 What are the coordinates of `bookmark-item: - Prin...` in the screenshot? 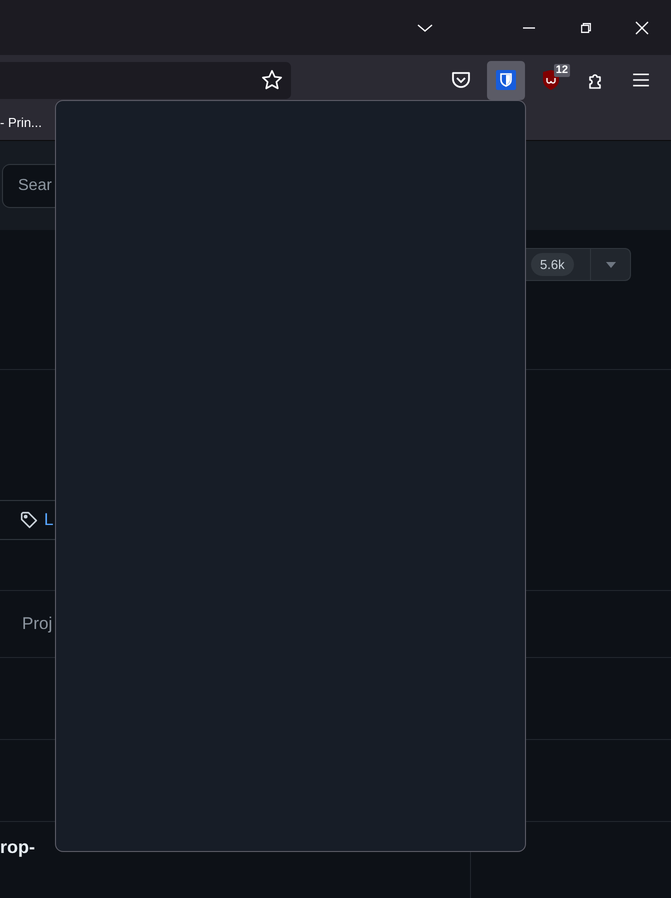 It's located at (21, 122).